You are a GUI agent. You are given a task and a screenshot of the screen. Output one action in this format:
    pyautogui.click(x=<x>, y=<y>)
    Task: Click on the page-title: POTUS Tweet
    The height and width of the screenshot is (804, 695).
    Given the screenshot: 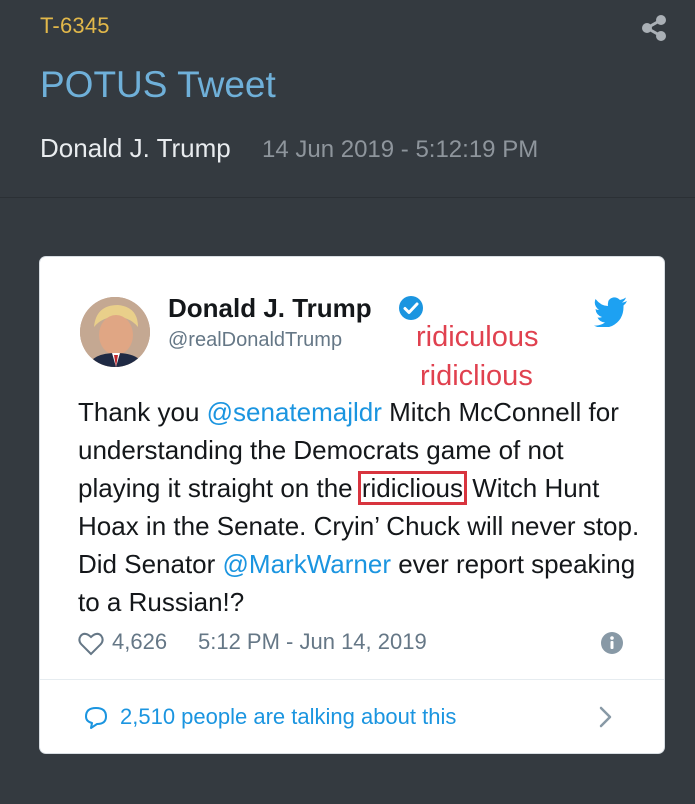 What is the action you would take?
    pyautogui.click(x=158, y=84)
    